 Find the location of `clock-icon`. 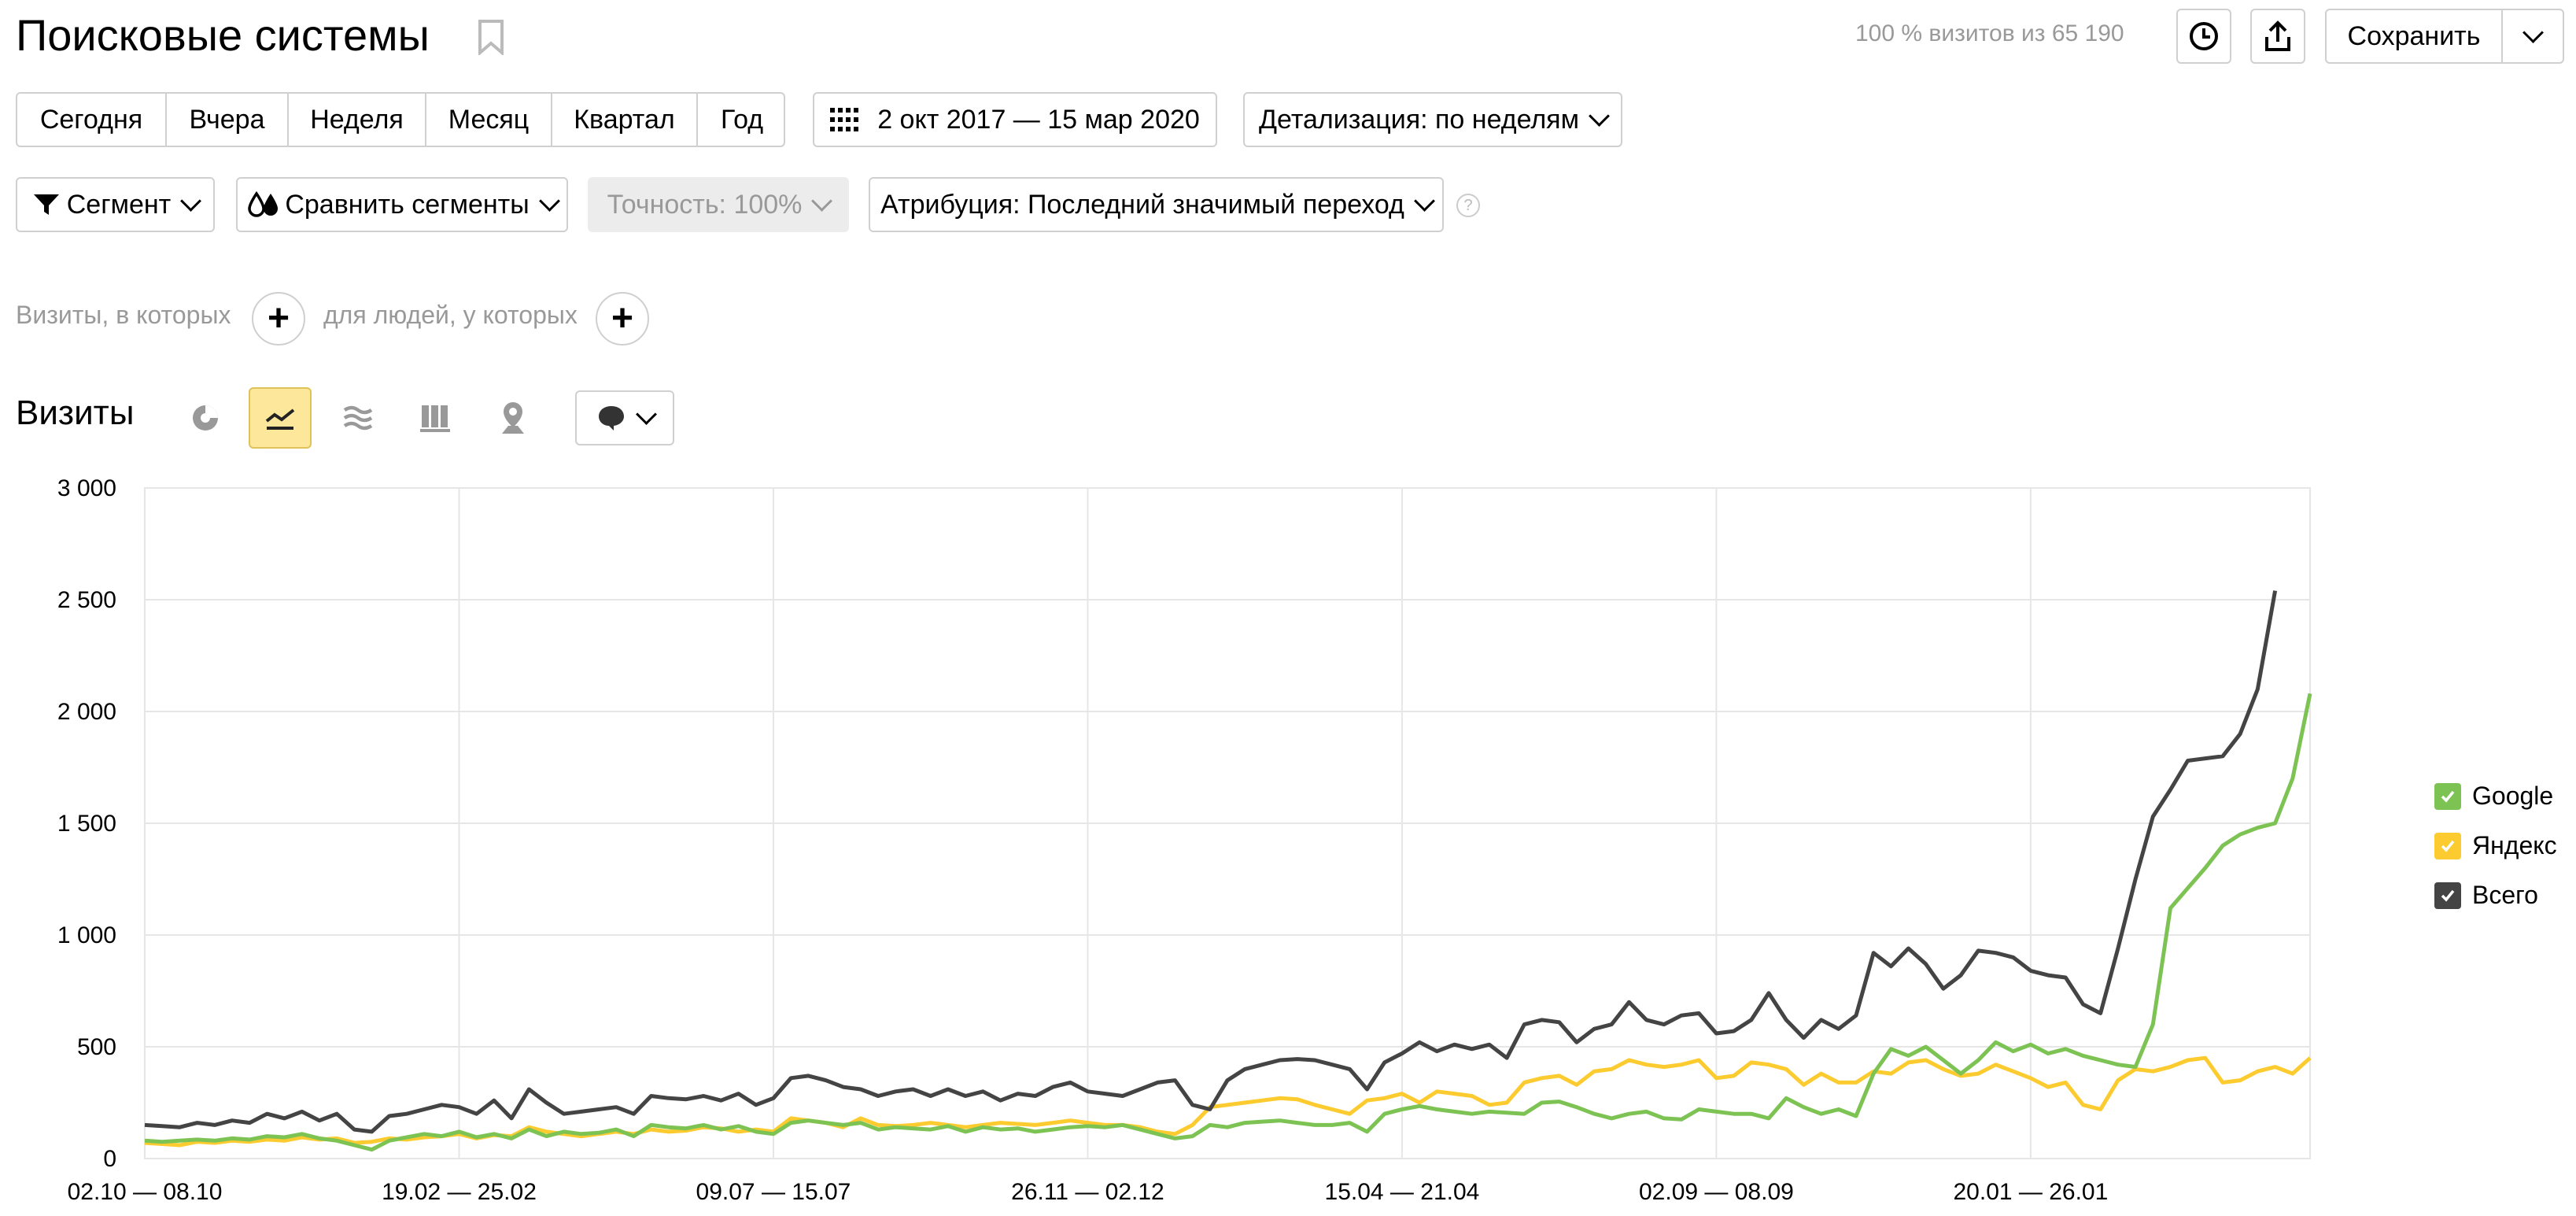

clock-icon is located at coordinates (2204, 36).